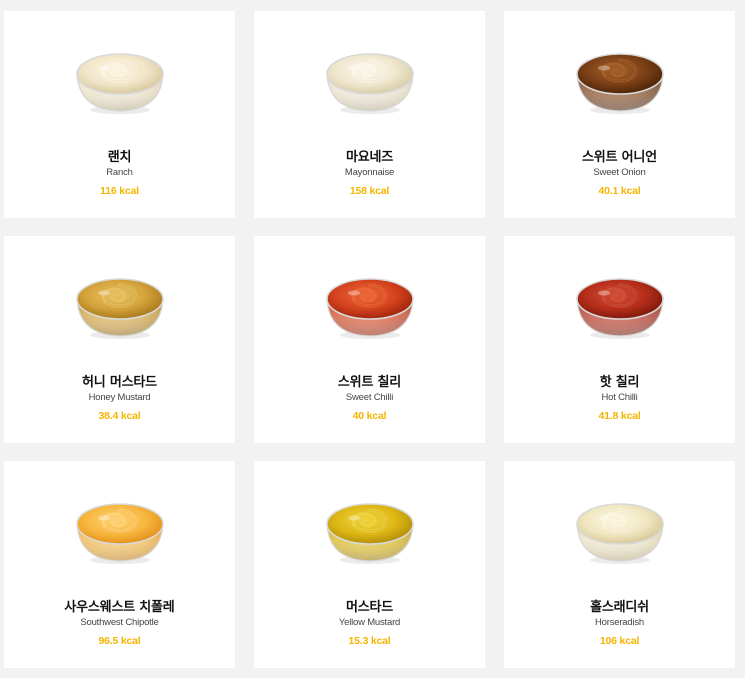 The width and height of the screenshot is (745, 678). Describe the element at coordinates (119, 416) in the screenshot. I see `sauce-calories: 38.4 kcal` at that location.